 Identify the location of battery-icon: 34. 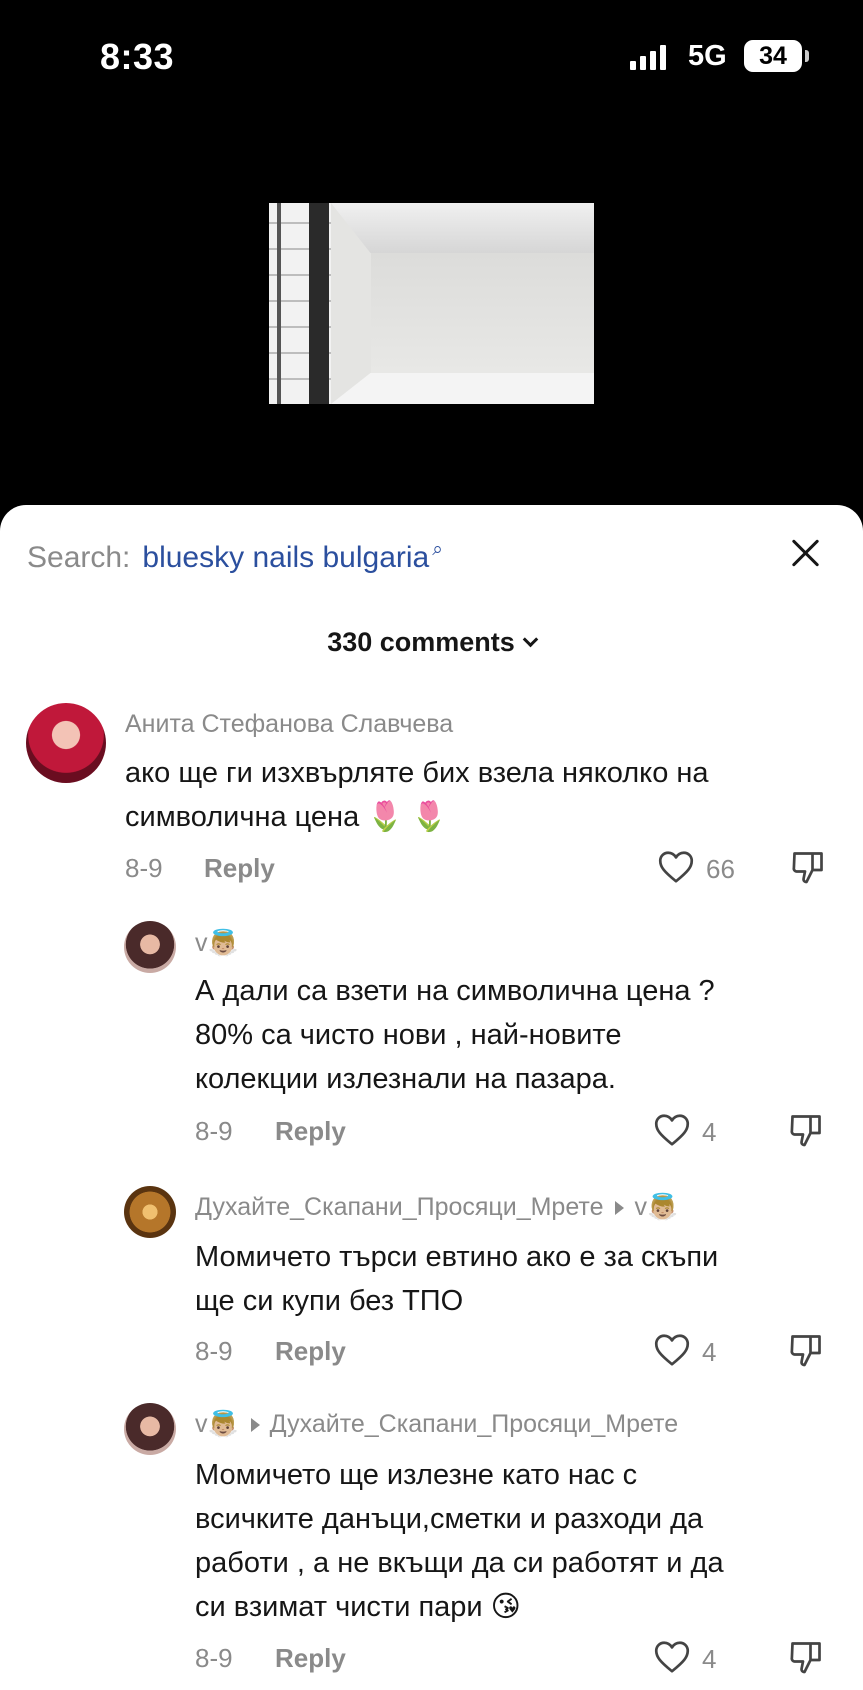
(773, 56).